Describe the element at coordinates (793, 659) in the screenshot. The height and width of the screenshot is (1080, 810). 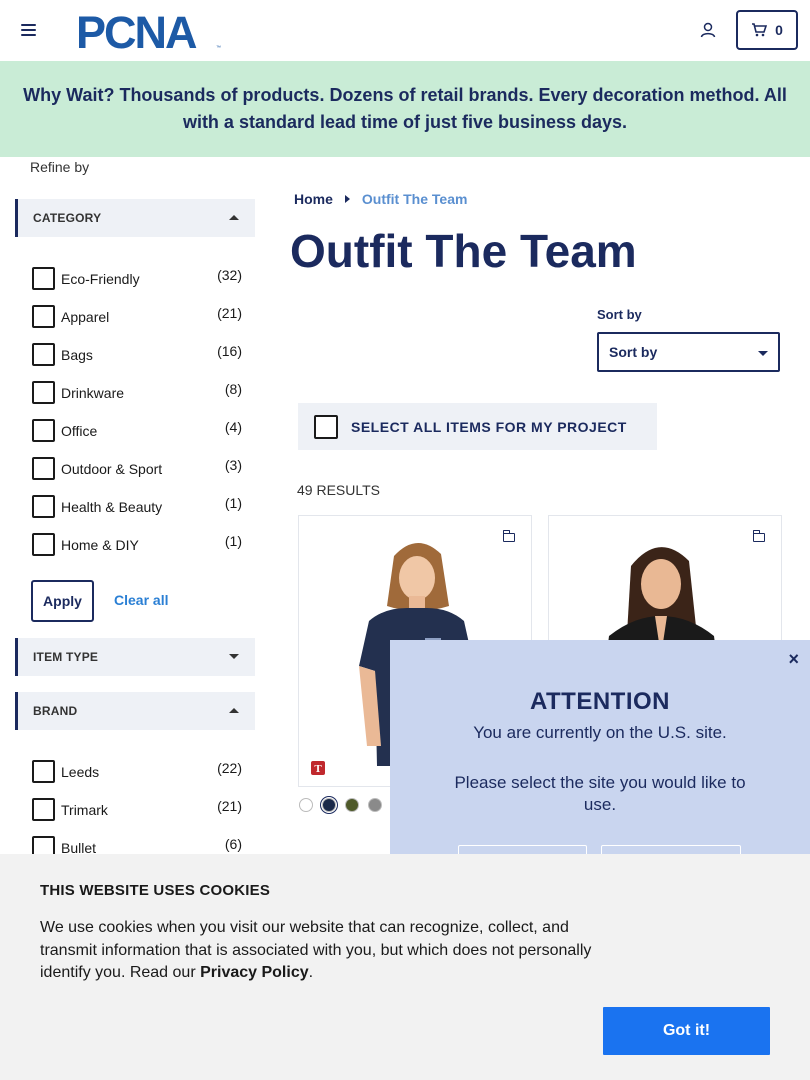
I see `close-icon: ×` at that location.